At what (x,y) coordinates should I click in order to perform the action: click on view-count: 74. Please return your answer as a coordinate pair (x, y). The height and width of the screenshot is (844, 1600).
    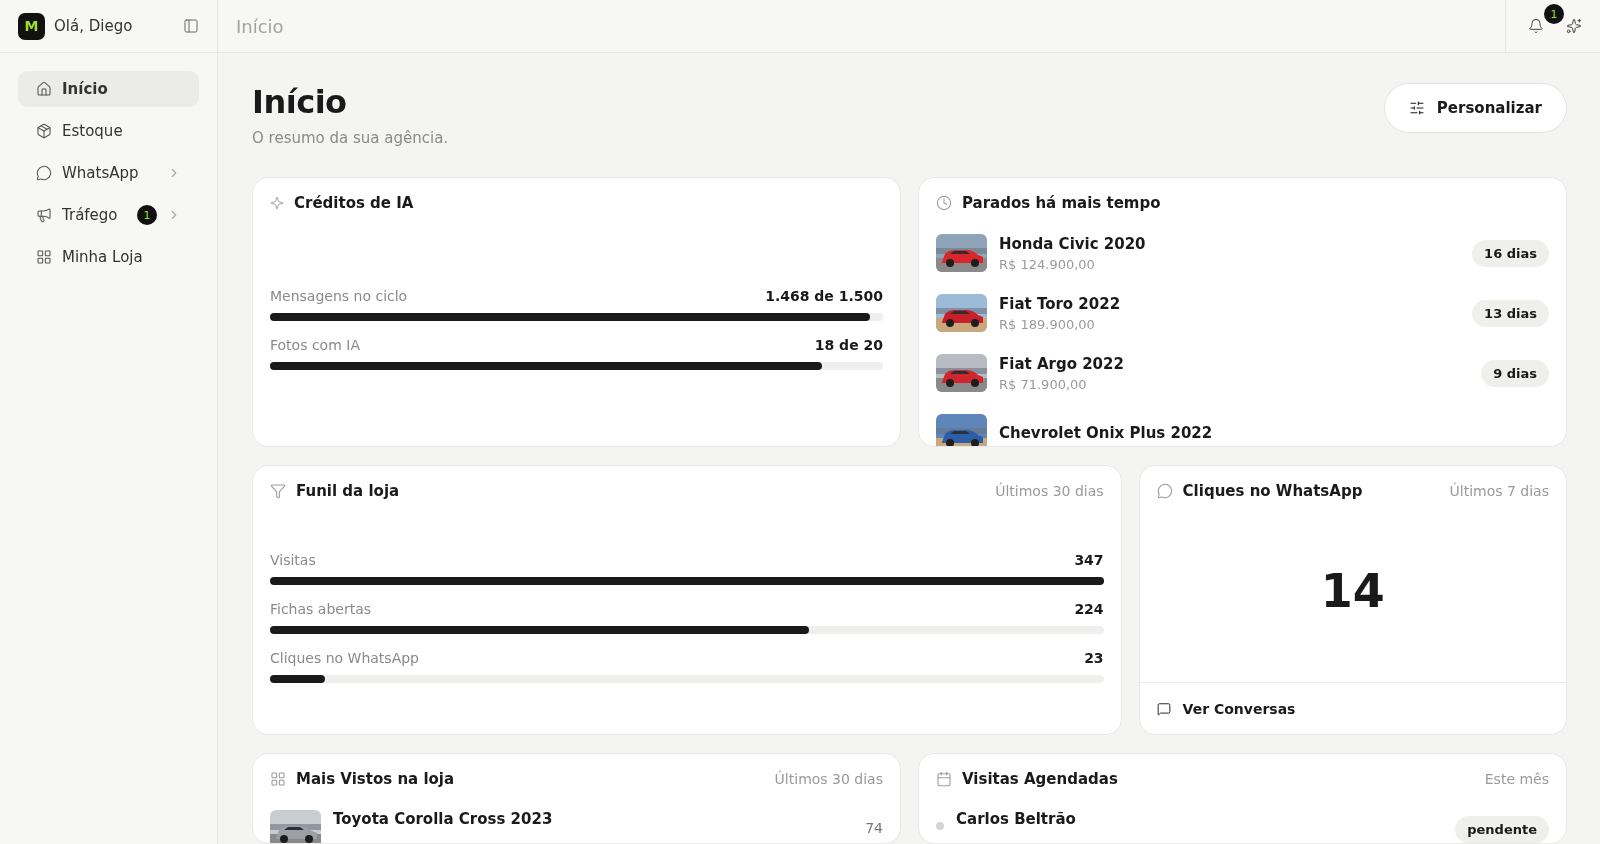
    Looking at the image, I should click on (874, 828).